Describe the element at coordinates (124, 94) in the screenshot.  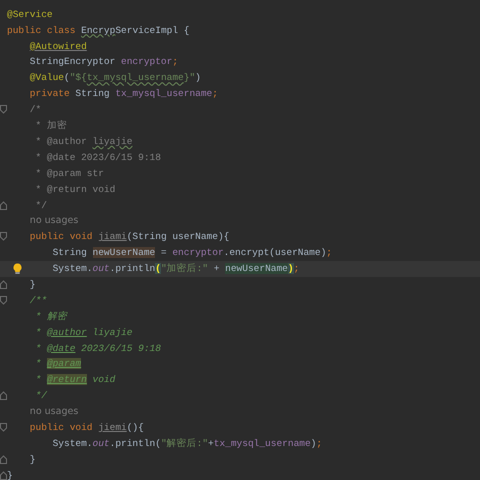
I see `code-line: private String tx_mysql_username;` at that location.